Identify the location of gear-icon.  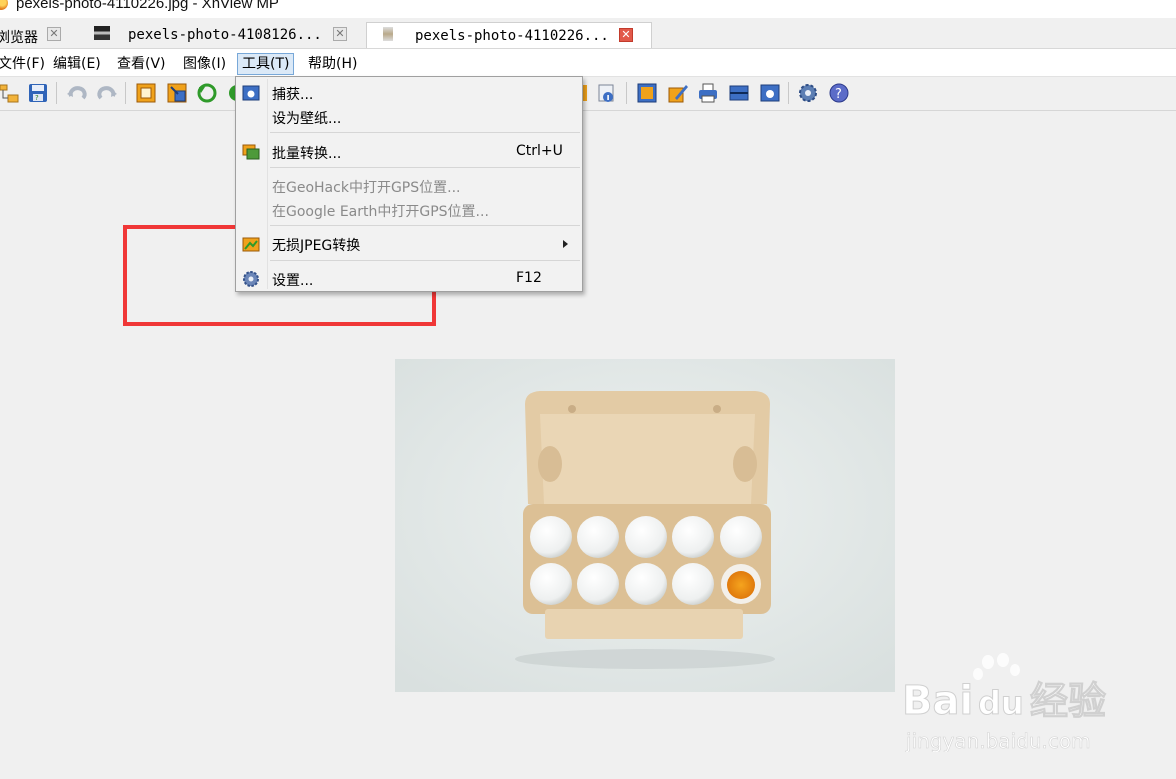
(251, 279).